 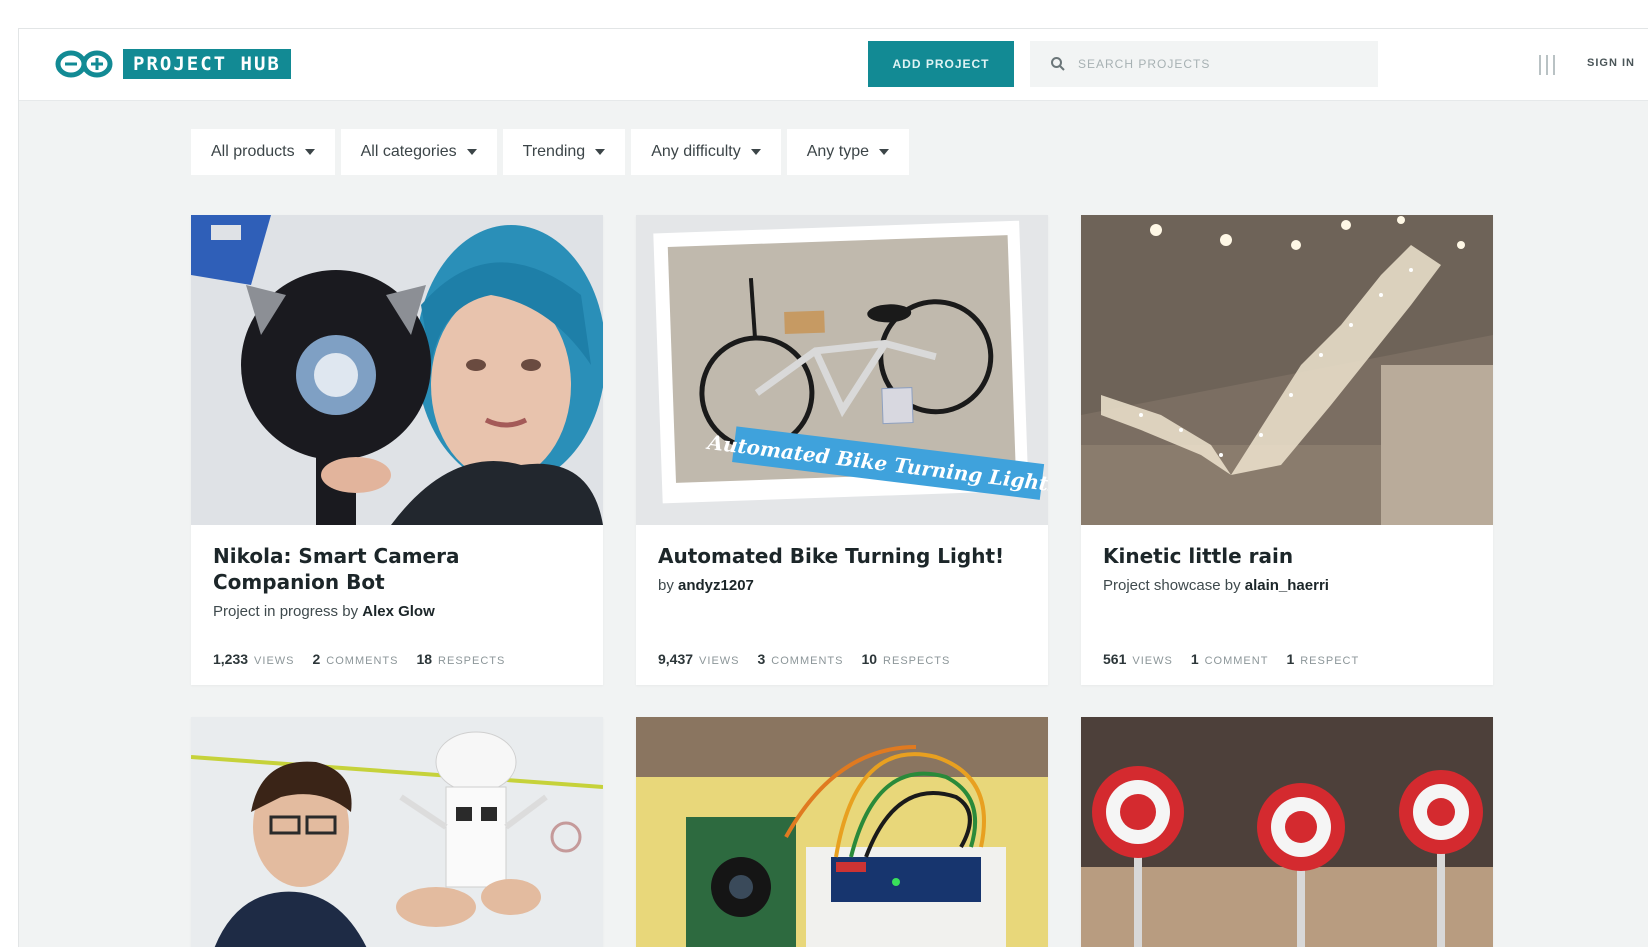 I want to click on project-thumbnail: Automated Bike Turning Lights!, so click(x=842, y=370).